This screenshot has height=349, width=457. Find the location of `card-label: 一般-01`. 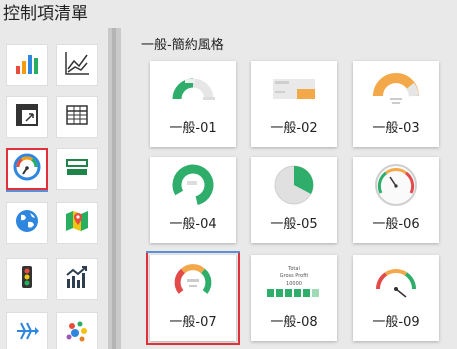

card-label: 一般-01 is located at coordinates (193, 128).